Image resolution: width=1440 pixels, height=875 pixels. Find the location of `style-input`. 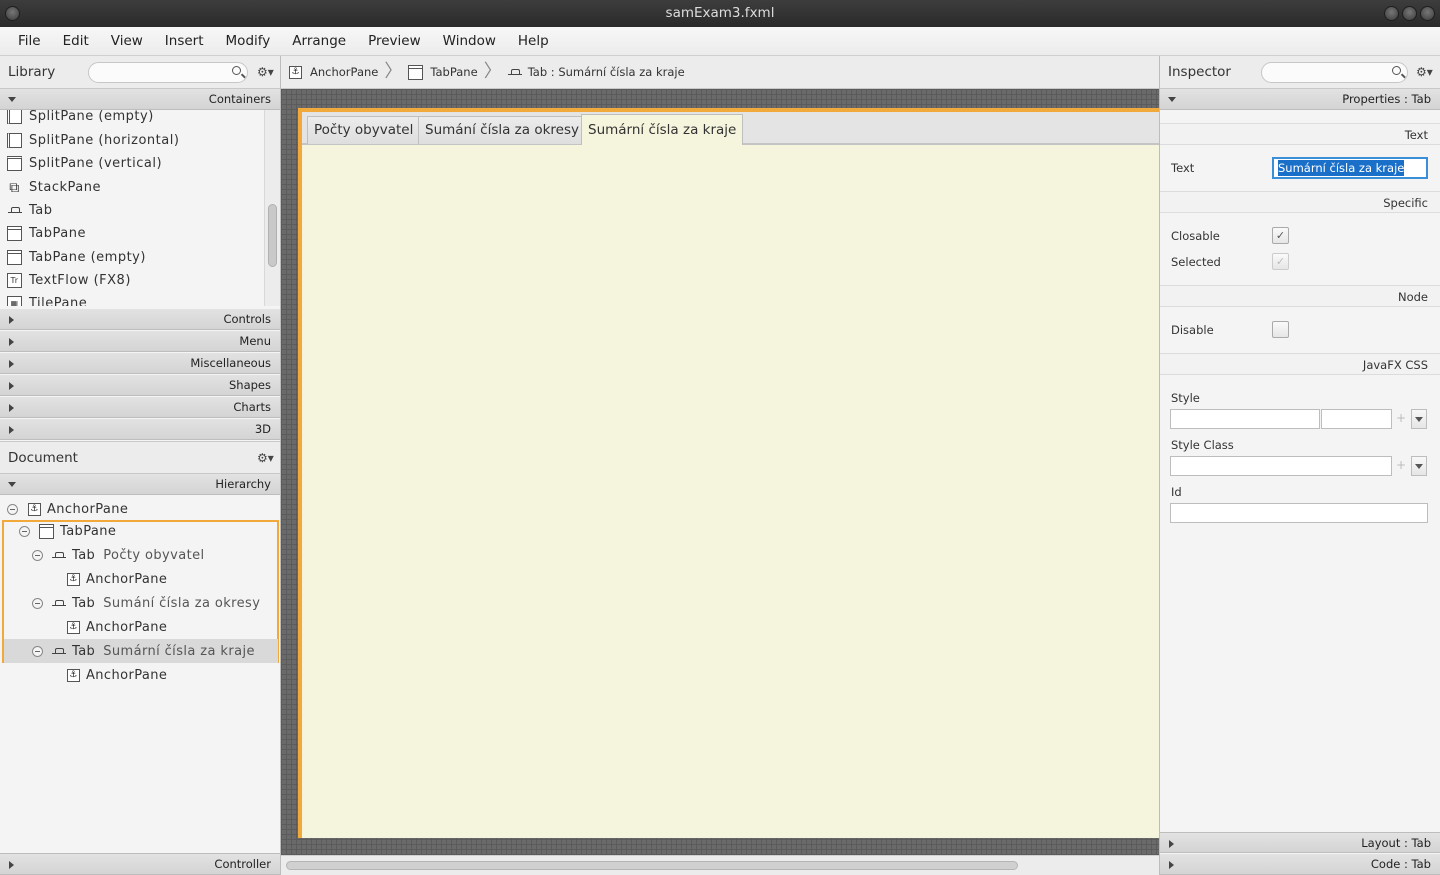

style-input is located at coordinates (1245, 419).